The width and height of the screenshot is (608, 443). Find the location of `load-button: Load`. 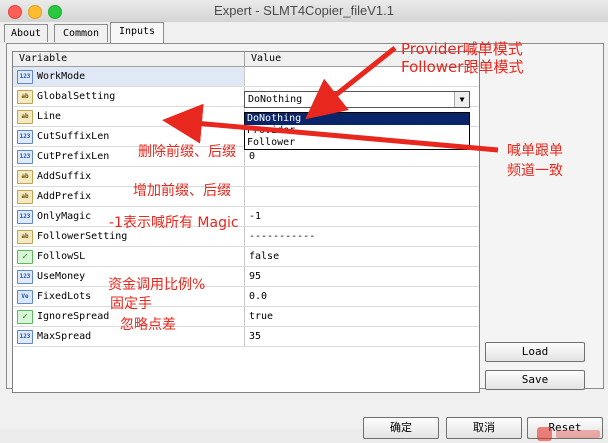

load-button: Load is located at coordinates (535, 352).